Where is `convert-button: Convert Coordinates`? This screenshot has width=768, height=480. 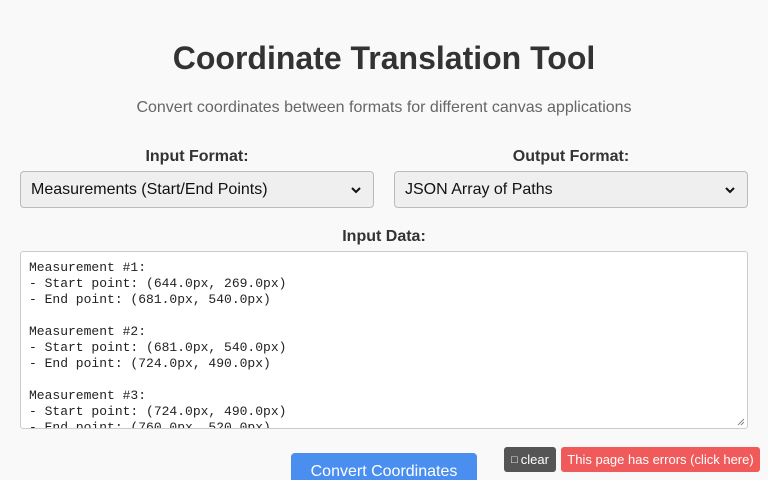 convert-button: Convert Coordinates is located at coordinates (384, 466).